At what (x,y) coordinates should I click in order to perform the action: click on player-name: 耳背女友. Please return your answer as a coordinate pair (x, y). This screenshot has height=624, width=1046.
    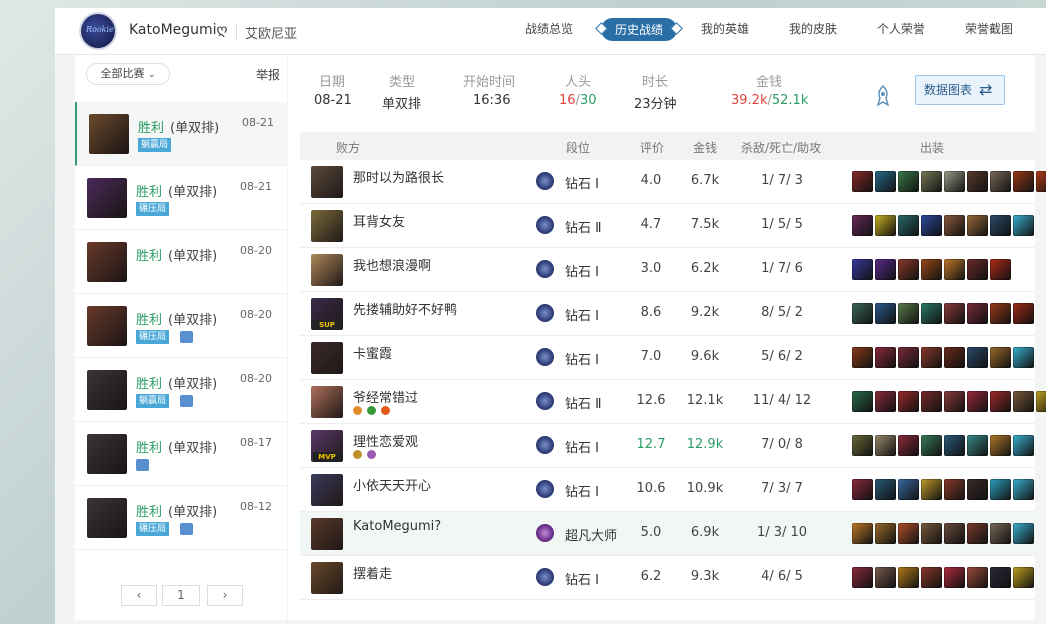
    Looking at the image, I should click on (379, 220).